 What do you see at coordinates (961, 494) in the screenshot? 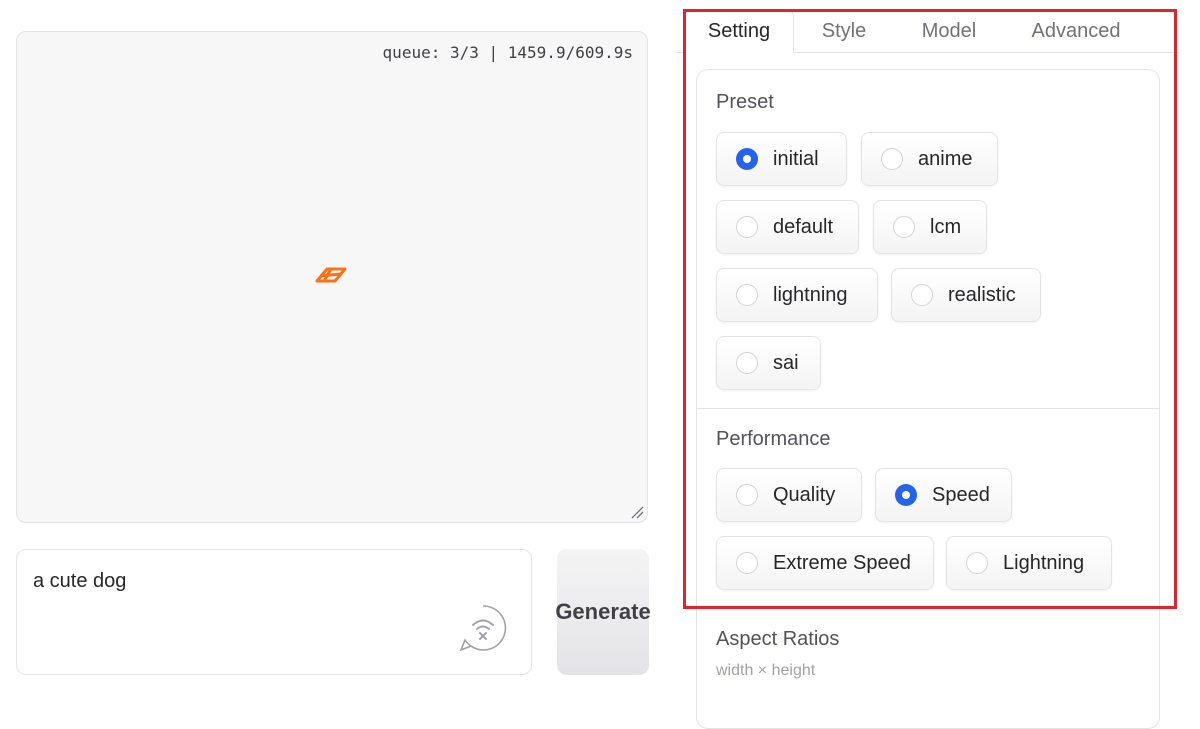
I see `radio-label: Speed` at bounding box center [961, 494].